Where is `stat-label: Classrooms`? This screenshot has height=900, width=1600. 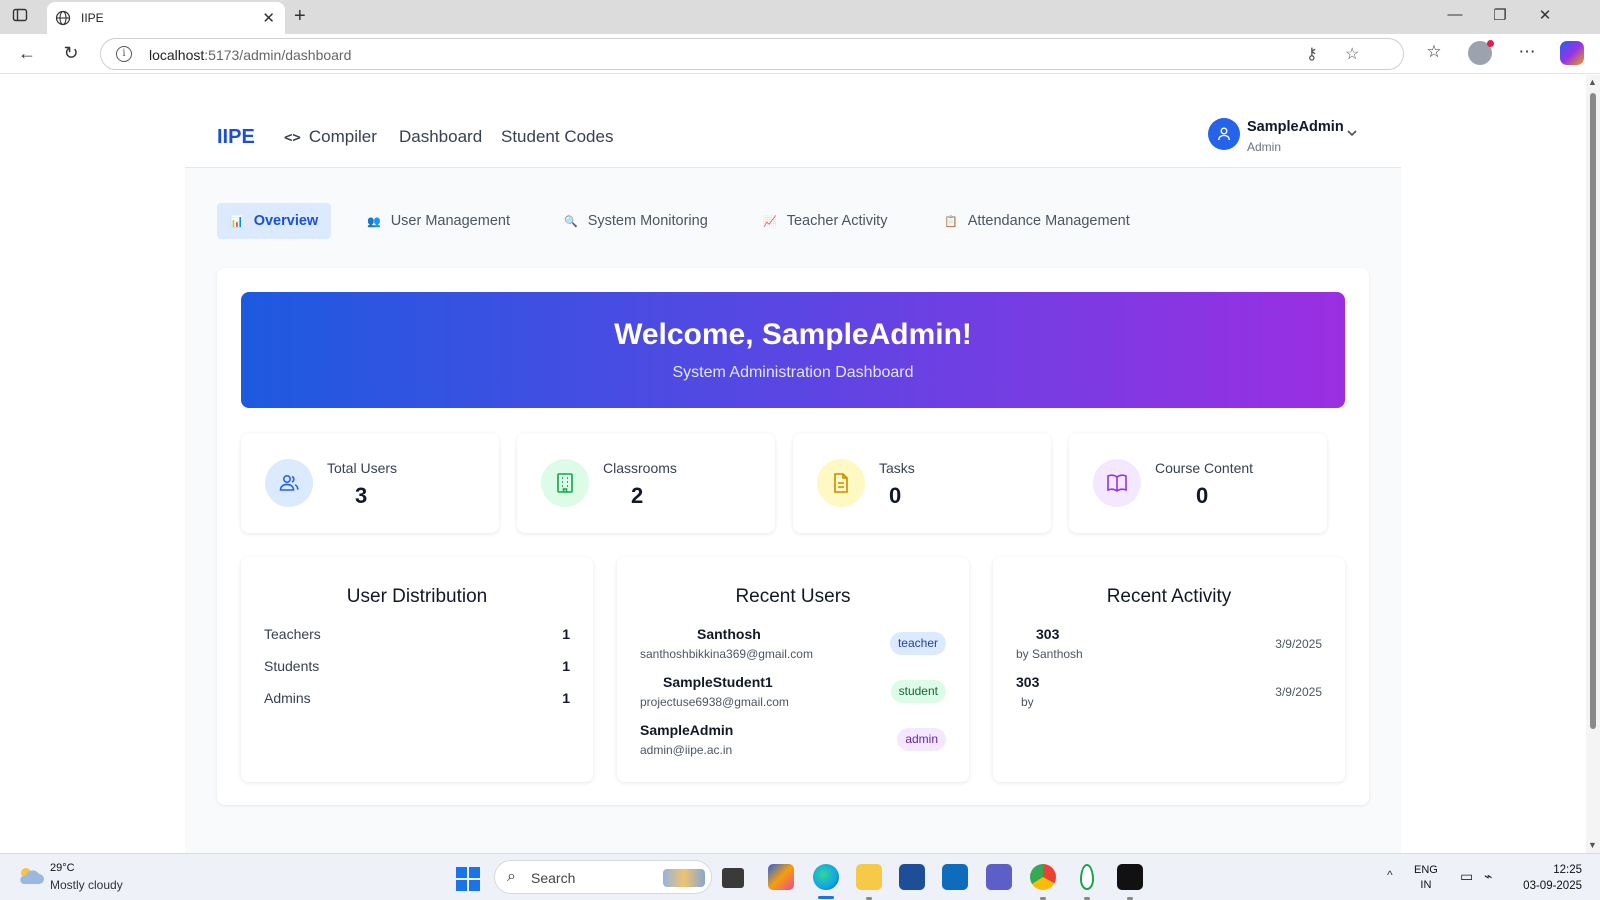
stat-label: Classrooms is located at coordinates (640, 468).